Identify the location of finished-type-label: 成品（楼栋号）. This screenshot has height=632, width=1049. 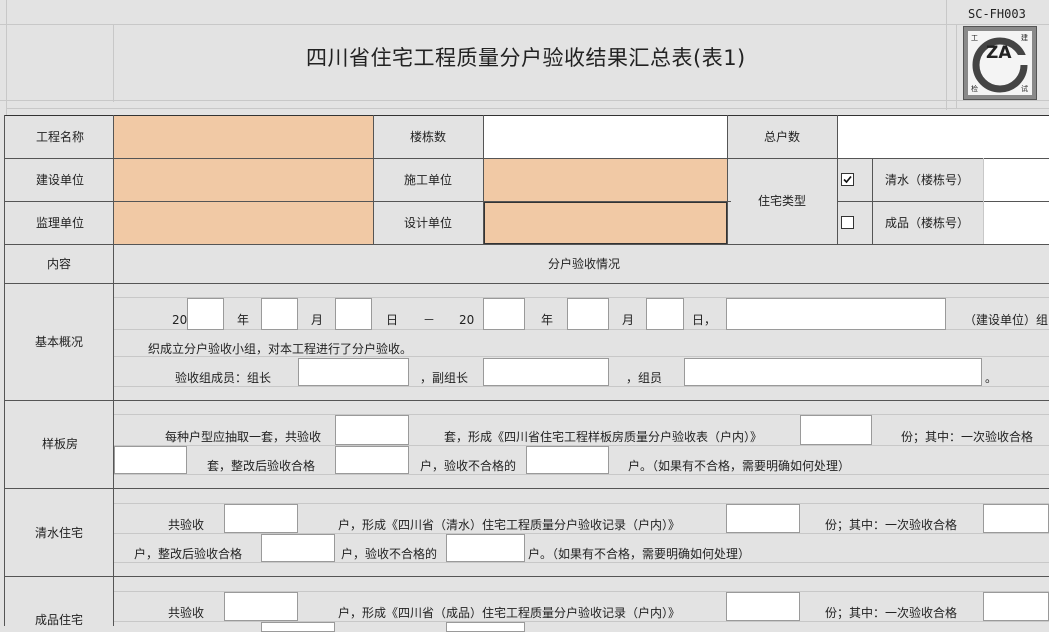
(927, 223).